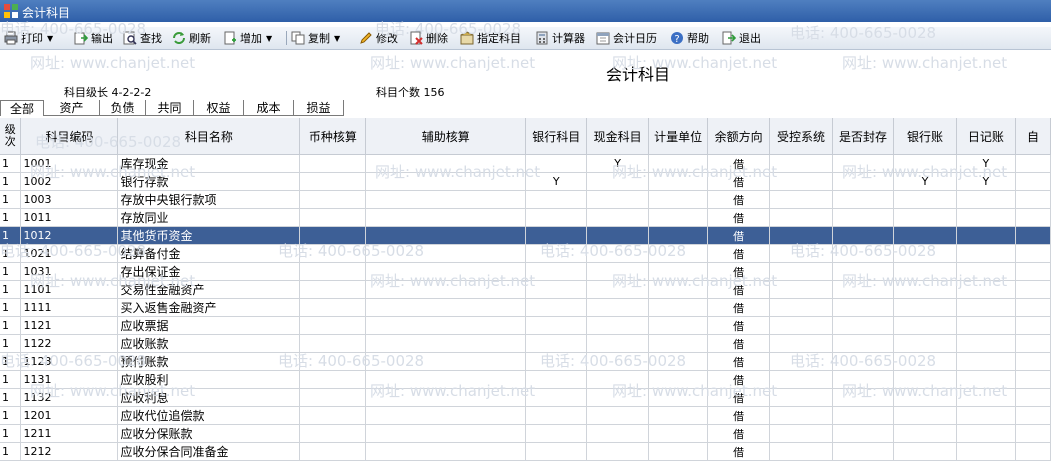 Image resolution: width=1051 pixels, height=465 pixels. I want to click on exit-label: 退出, so click(750, 38).